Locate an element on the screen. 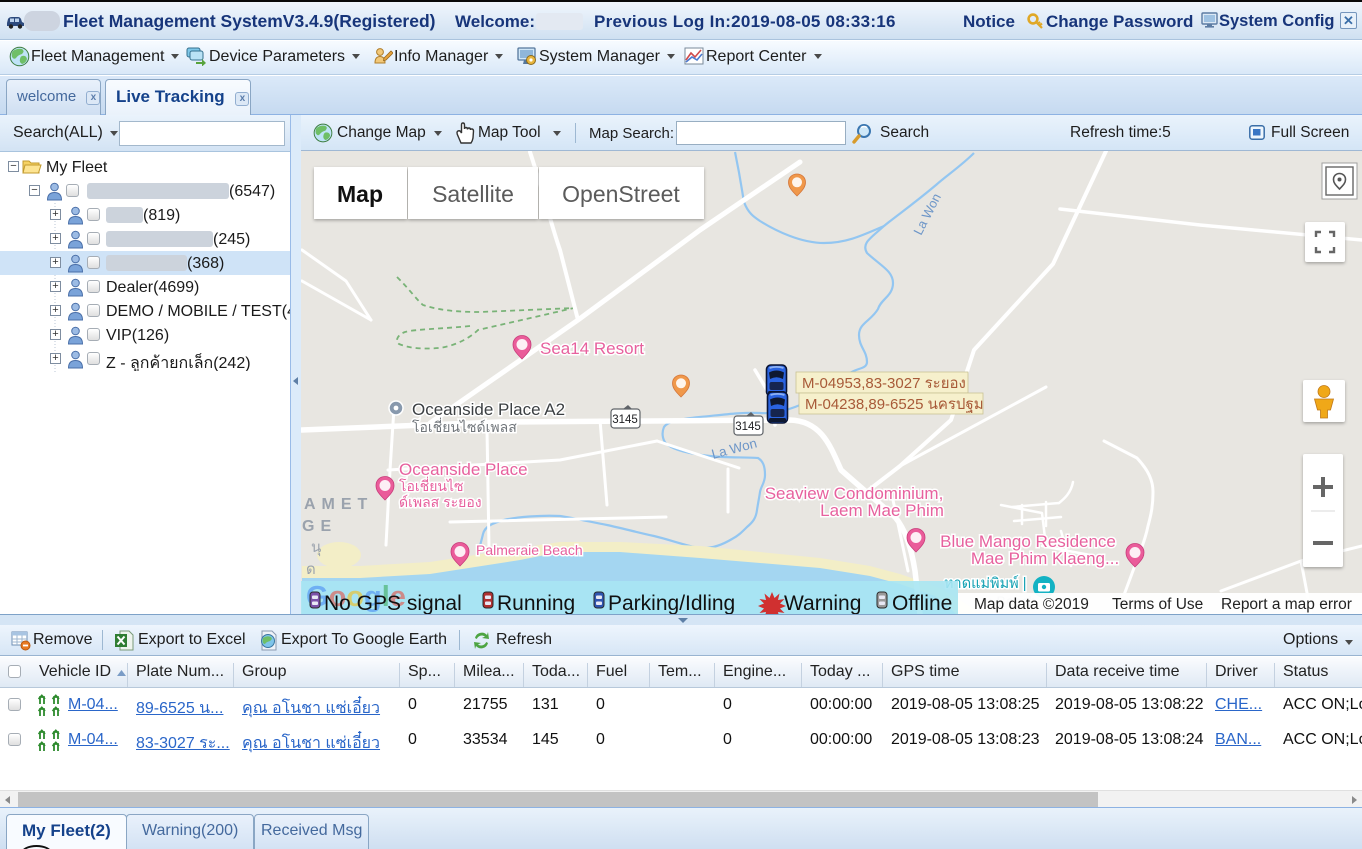 The height and width of the screenshot is (849, 1362). svg-text: ด is located at coordinates (311, 569).